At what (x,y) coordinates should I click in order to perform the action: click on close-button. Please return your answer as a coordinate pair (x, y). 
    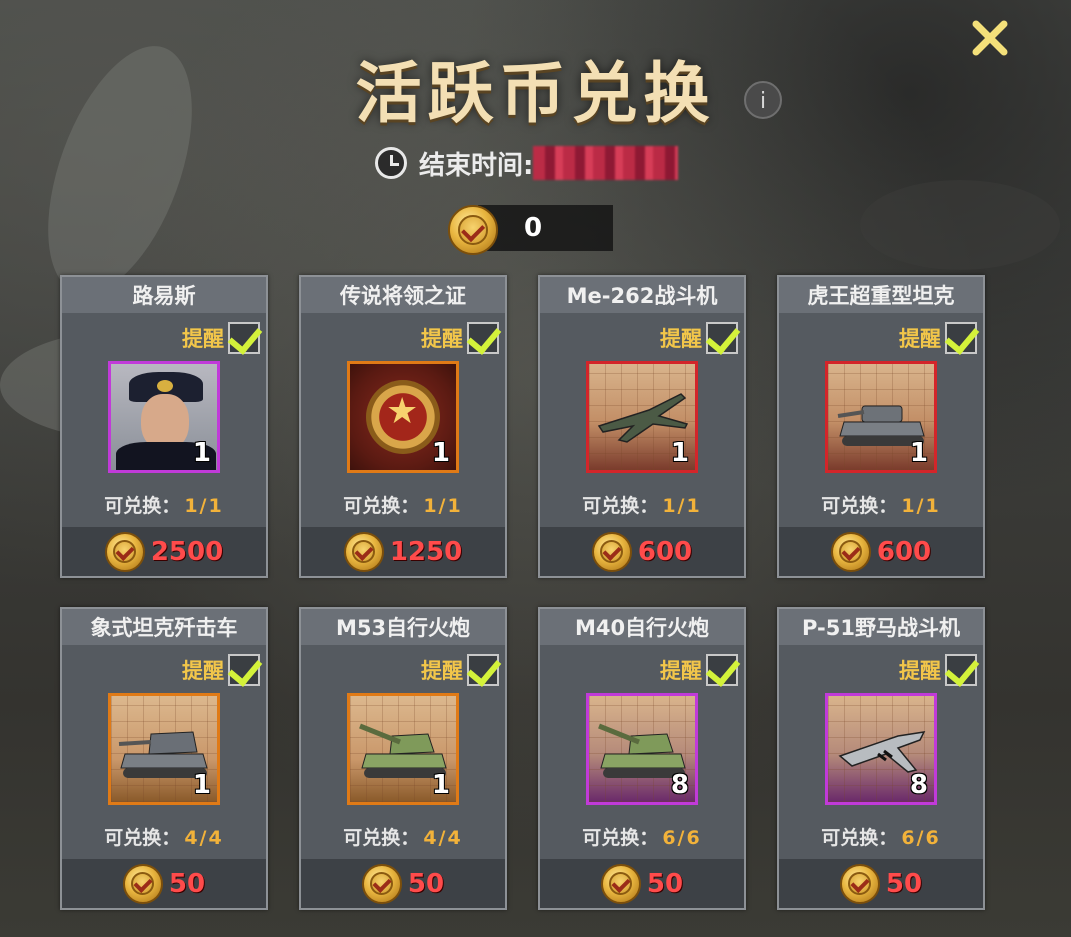
    Looking at the image, I should click on (990, 38).